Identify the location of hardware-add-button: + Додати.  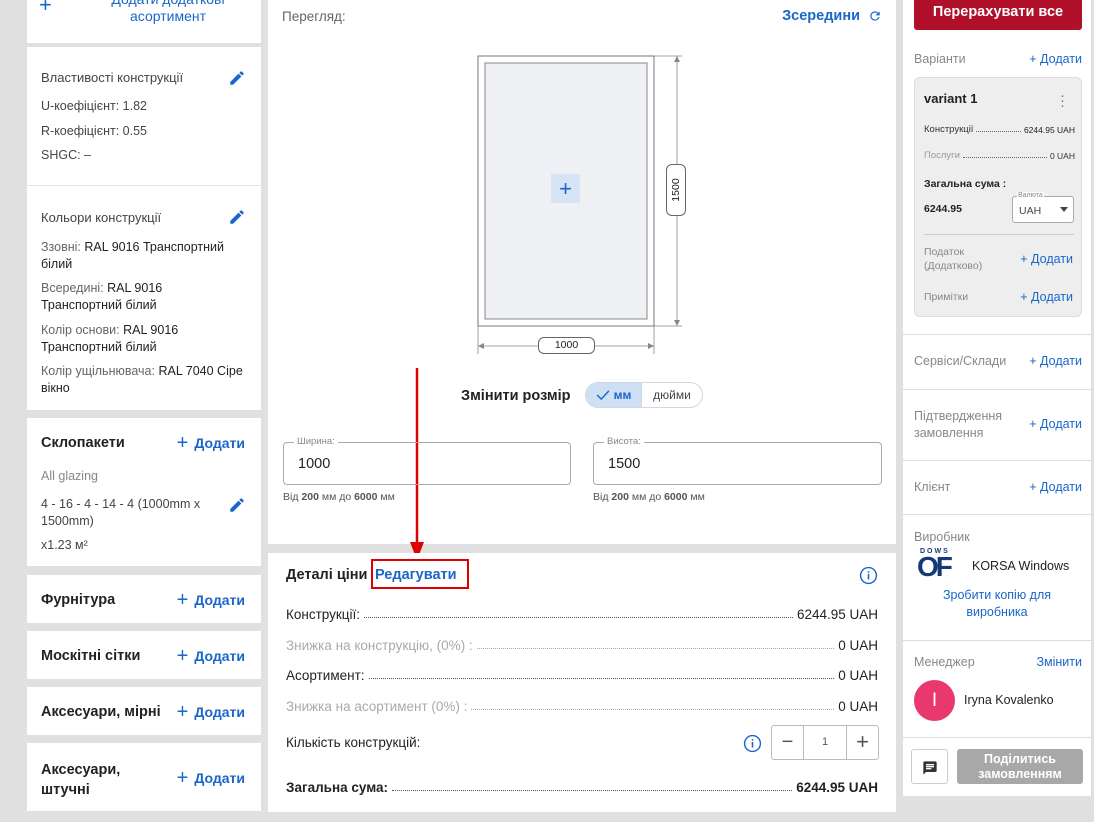
(211, 600).